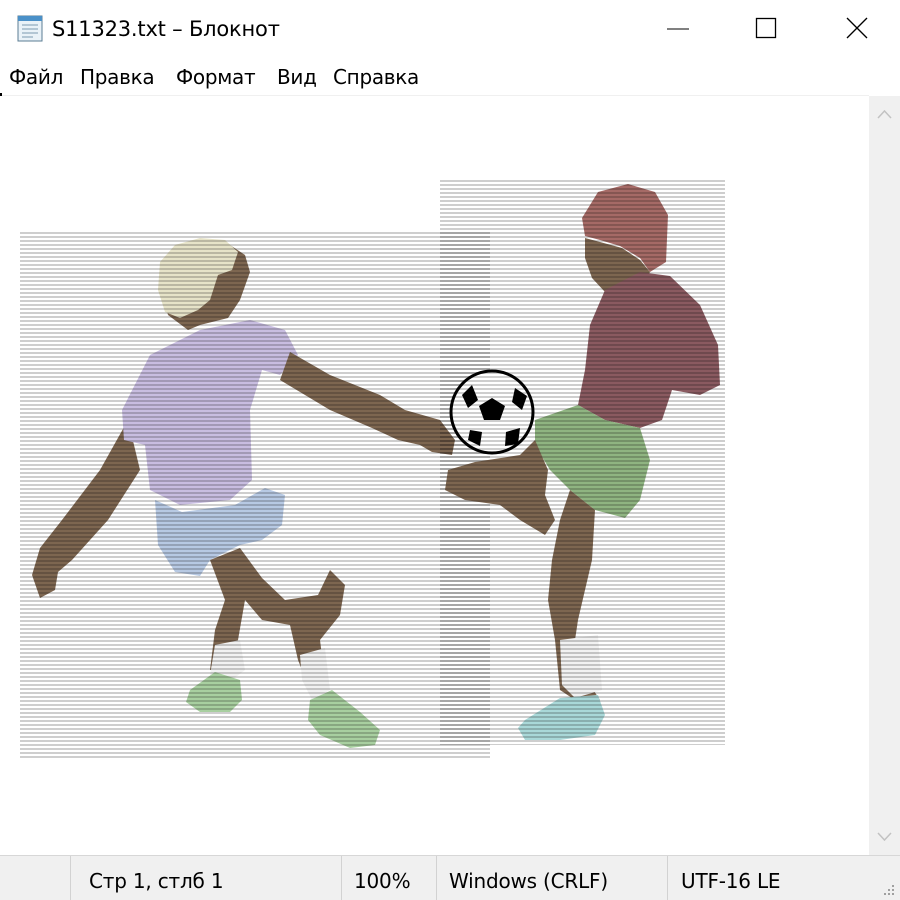 This screenshot has height=900, width=900. Describe the element at coordinates (30, 28) in the screenshot. I see `notepad-icon` at that location.